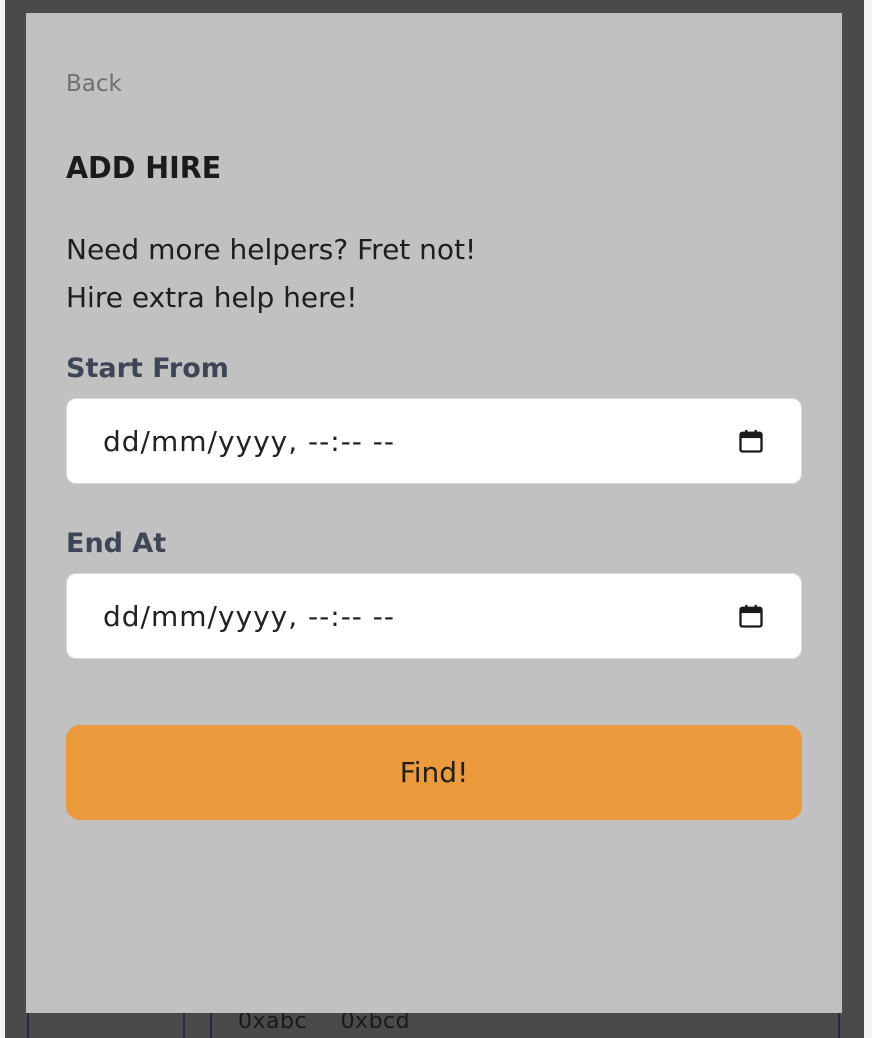 Image resolution: width=872 pixels, height=1038 pixels. I want to click on description-line-1: Need more helpers? Fret not!, so click(271, 249).